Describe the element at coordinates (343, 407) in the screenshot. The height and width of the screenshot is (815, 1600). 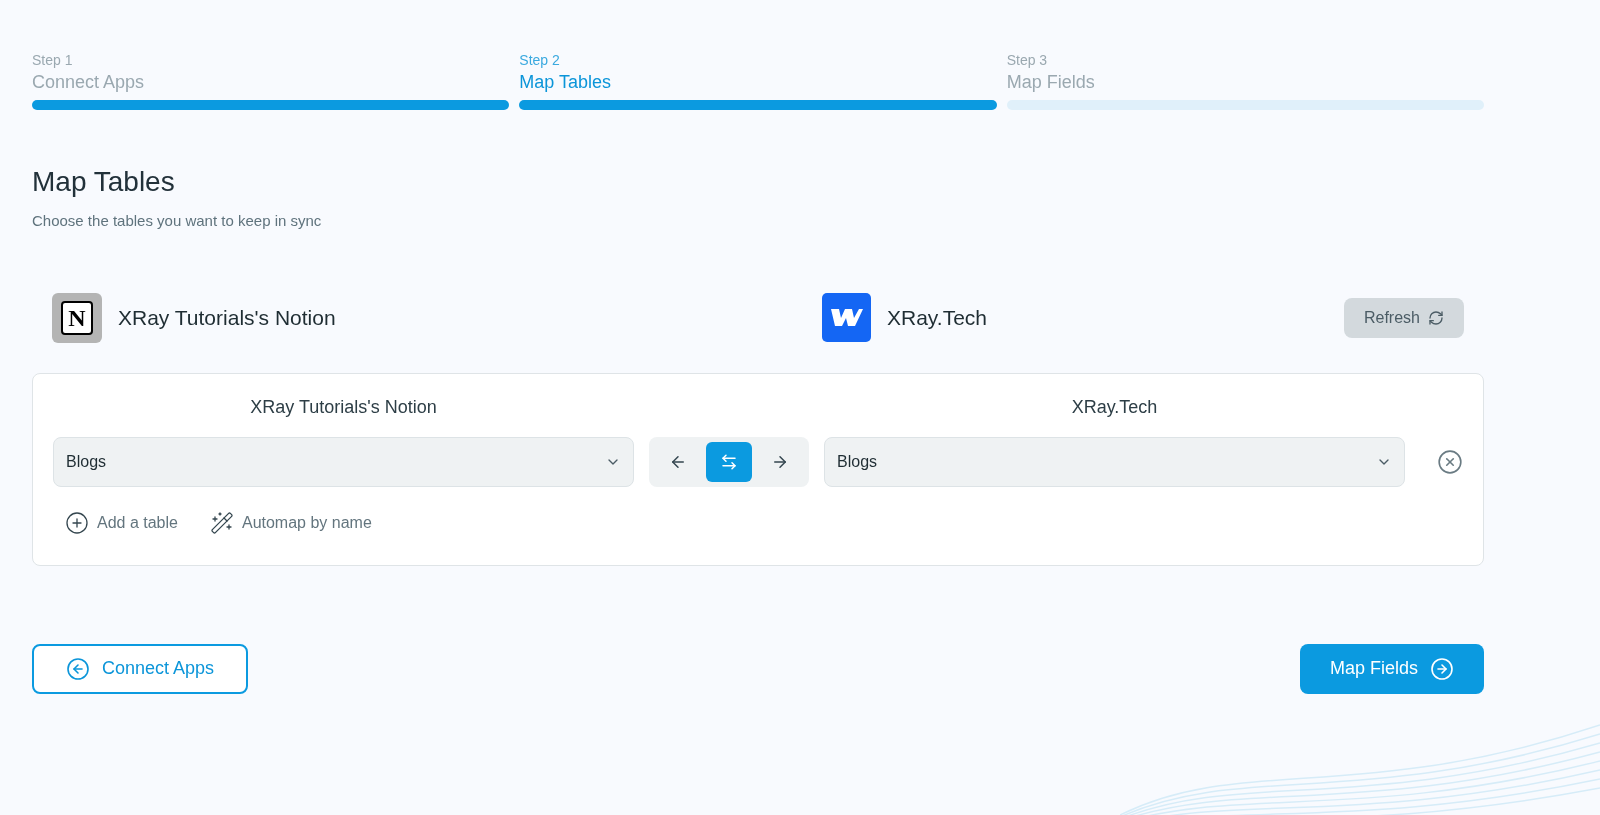
I see `column-header: XRay Tutorials's Notion` at that location.